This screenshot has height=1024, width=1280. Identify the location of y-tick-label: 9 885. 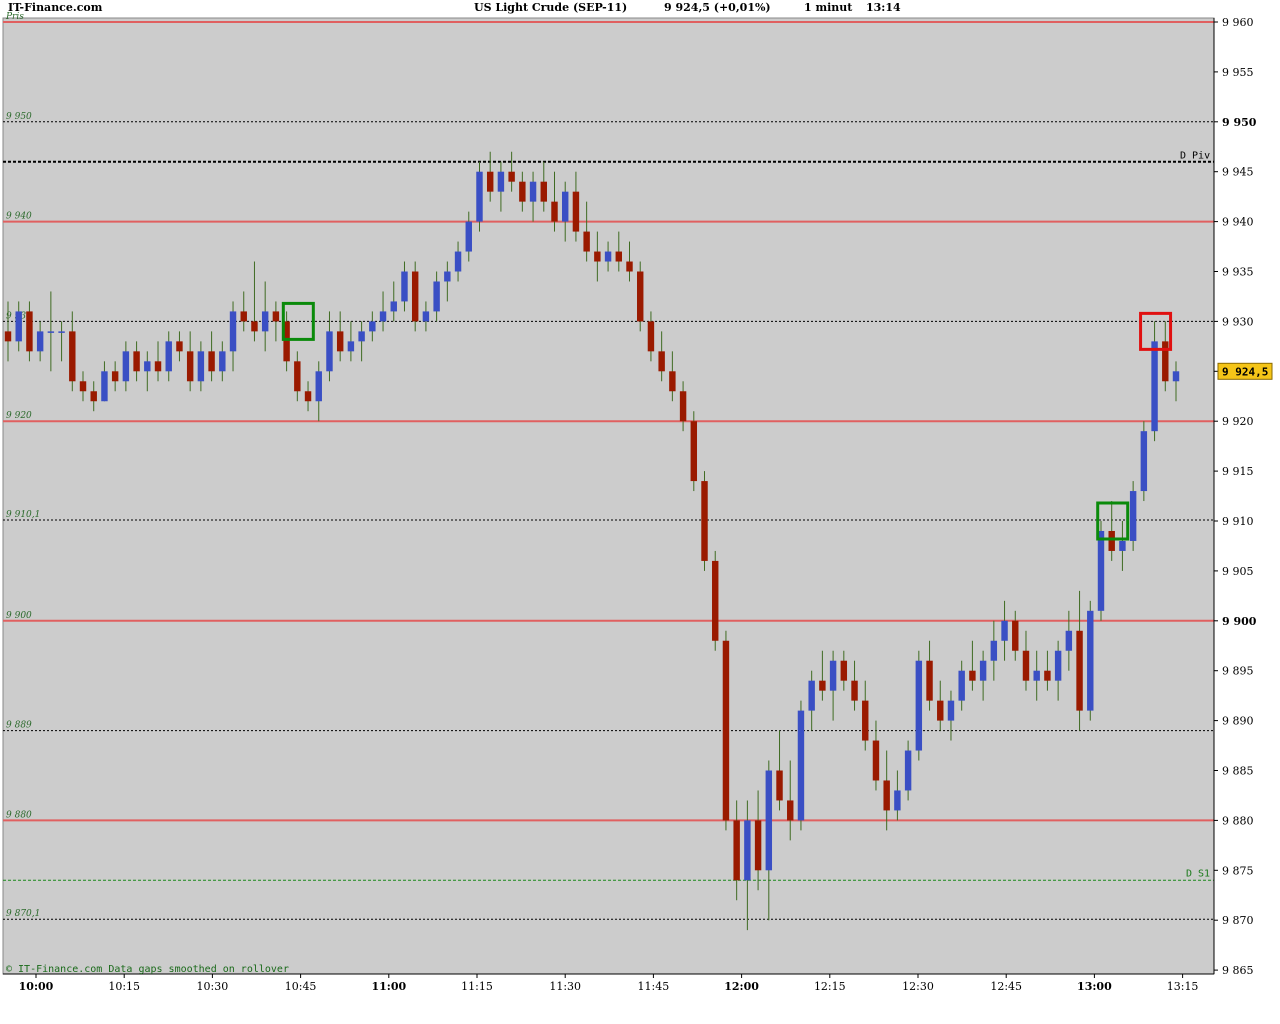
(1238, 771).